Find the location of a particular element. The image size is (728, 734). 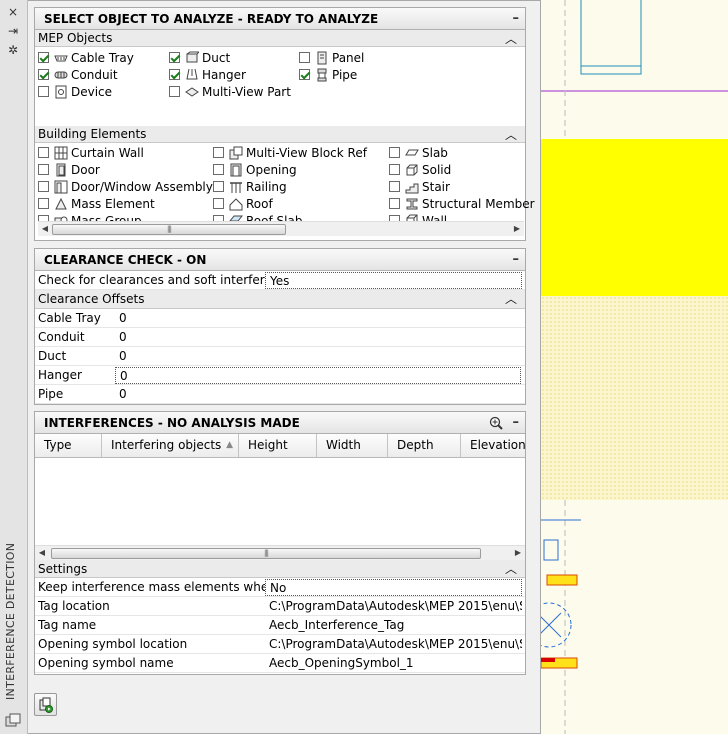

run-analysis-button is located at coordinates (45, 704).